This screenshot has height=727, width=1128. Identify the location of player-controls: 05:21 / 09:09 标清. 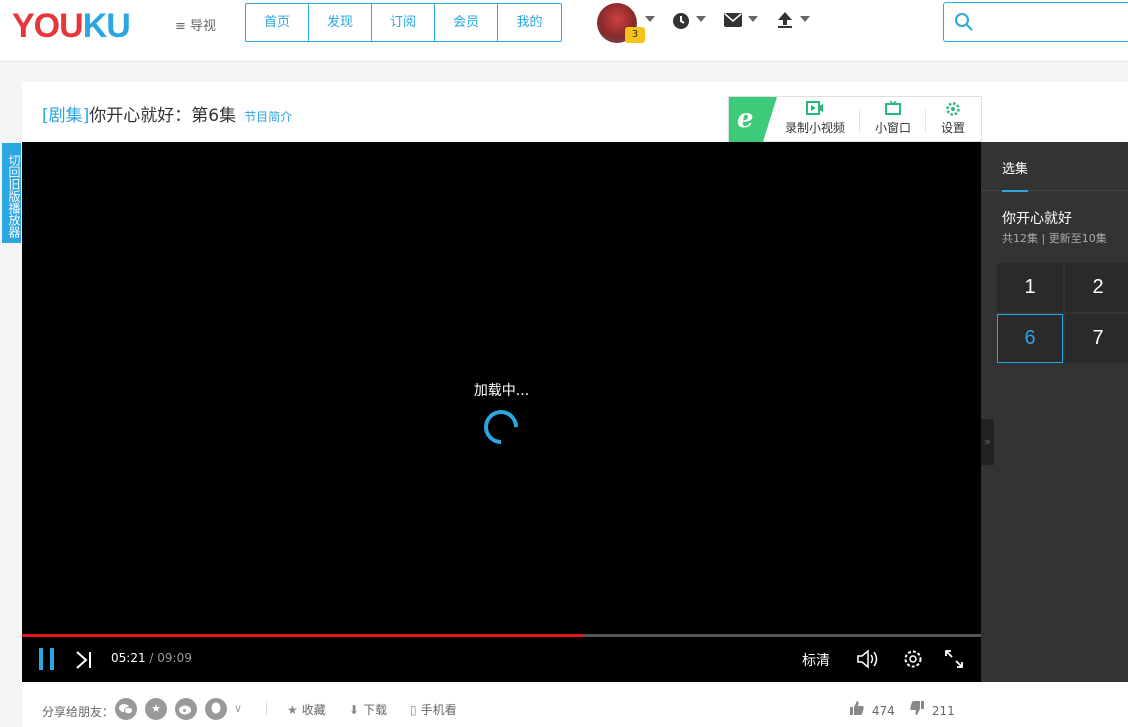
(501, 659).